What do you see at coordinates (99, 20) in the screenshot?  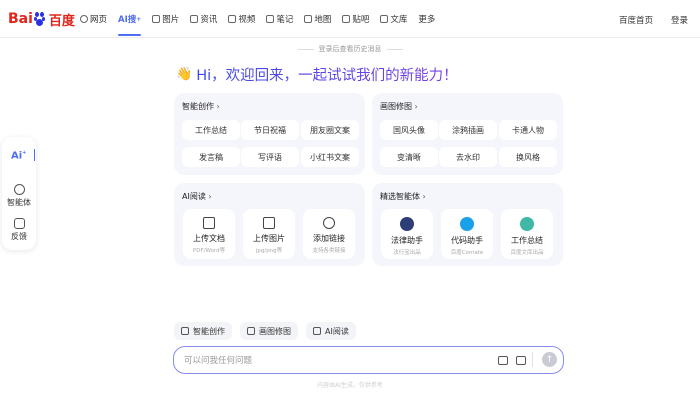 I see `nav-tab-label: 网页` at bounding box center [99, 20].